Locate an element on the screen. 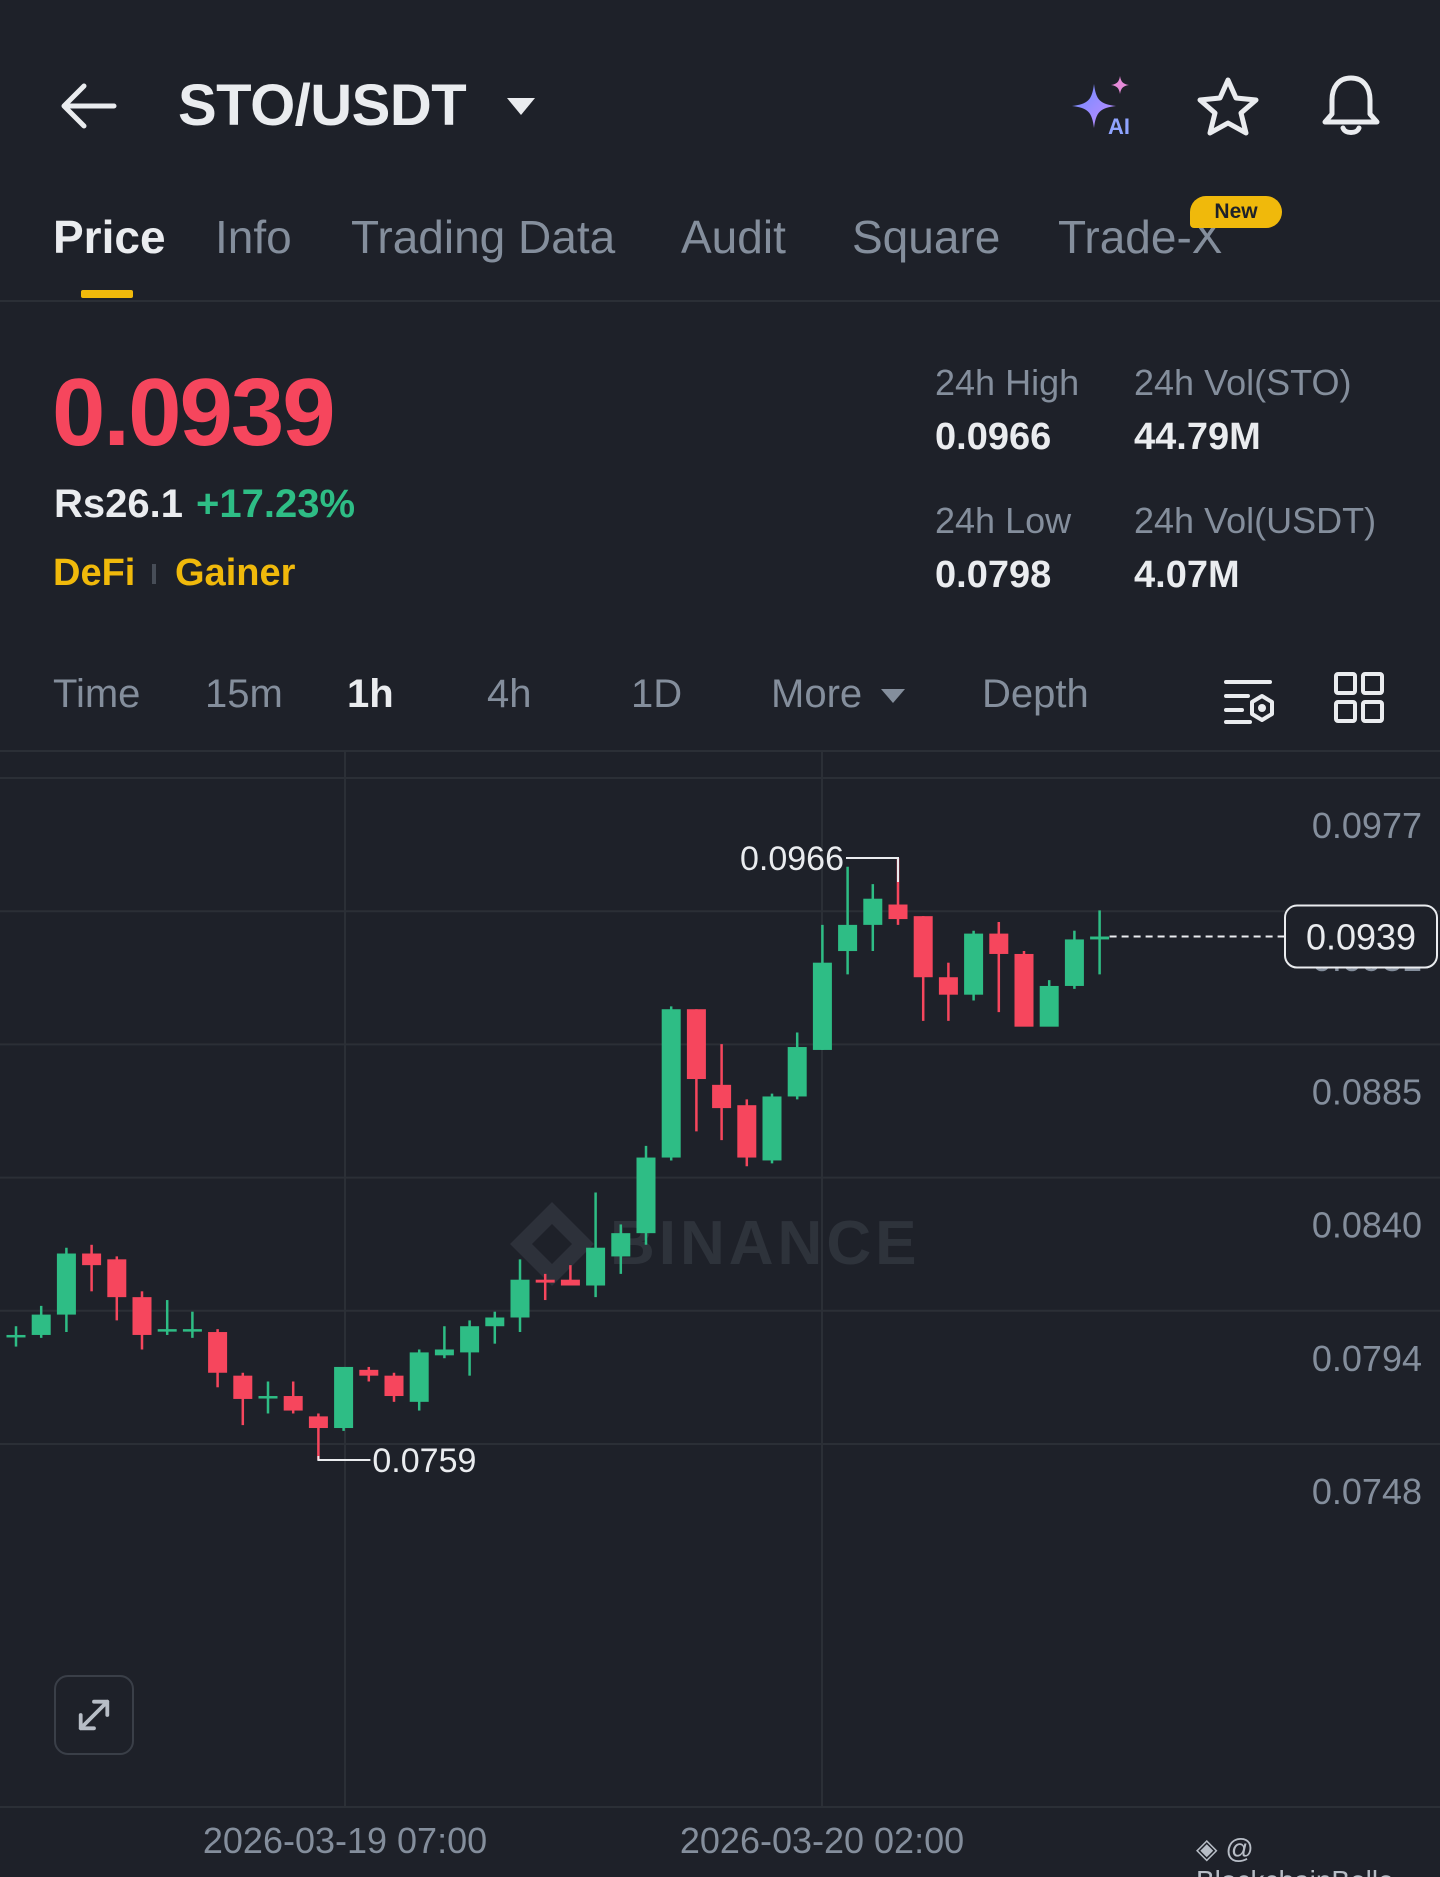  top-bar: STO/USDT AI is located at coordinates (720, 100).